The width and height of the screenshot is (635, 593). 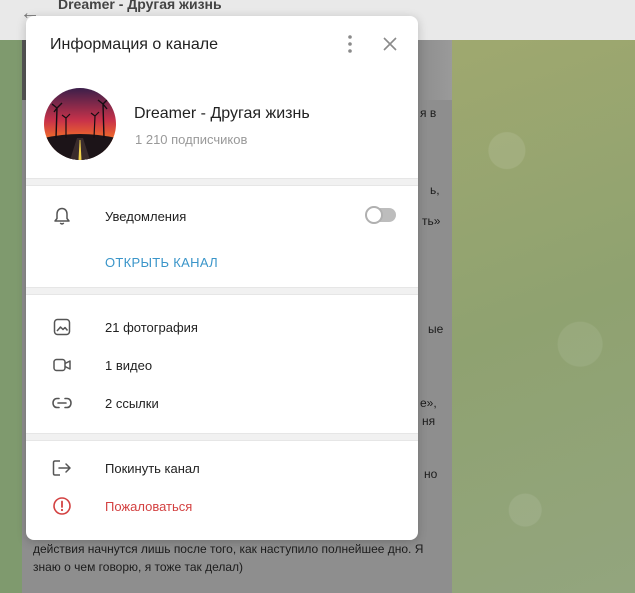 What do you see at coordinates (350, 44) in the screenshot?
I see `more-vertical-icon` at bounding box center [350, 44].